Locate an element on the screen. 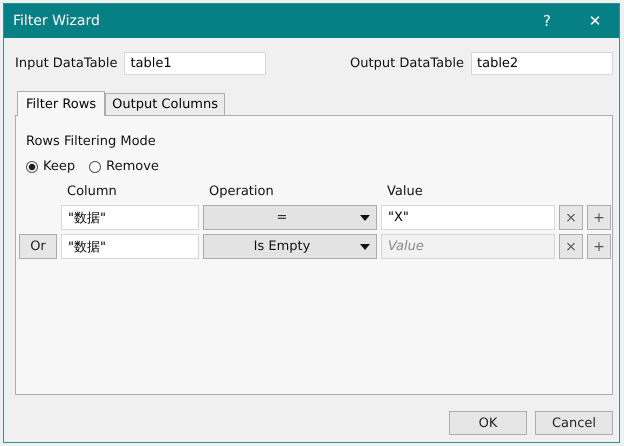 The image size is (624, 446). field-label: Output DataTable is located at coordinates (407, 63).